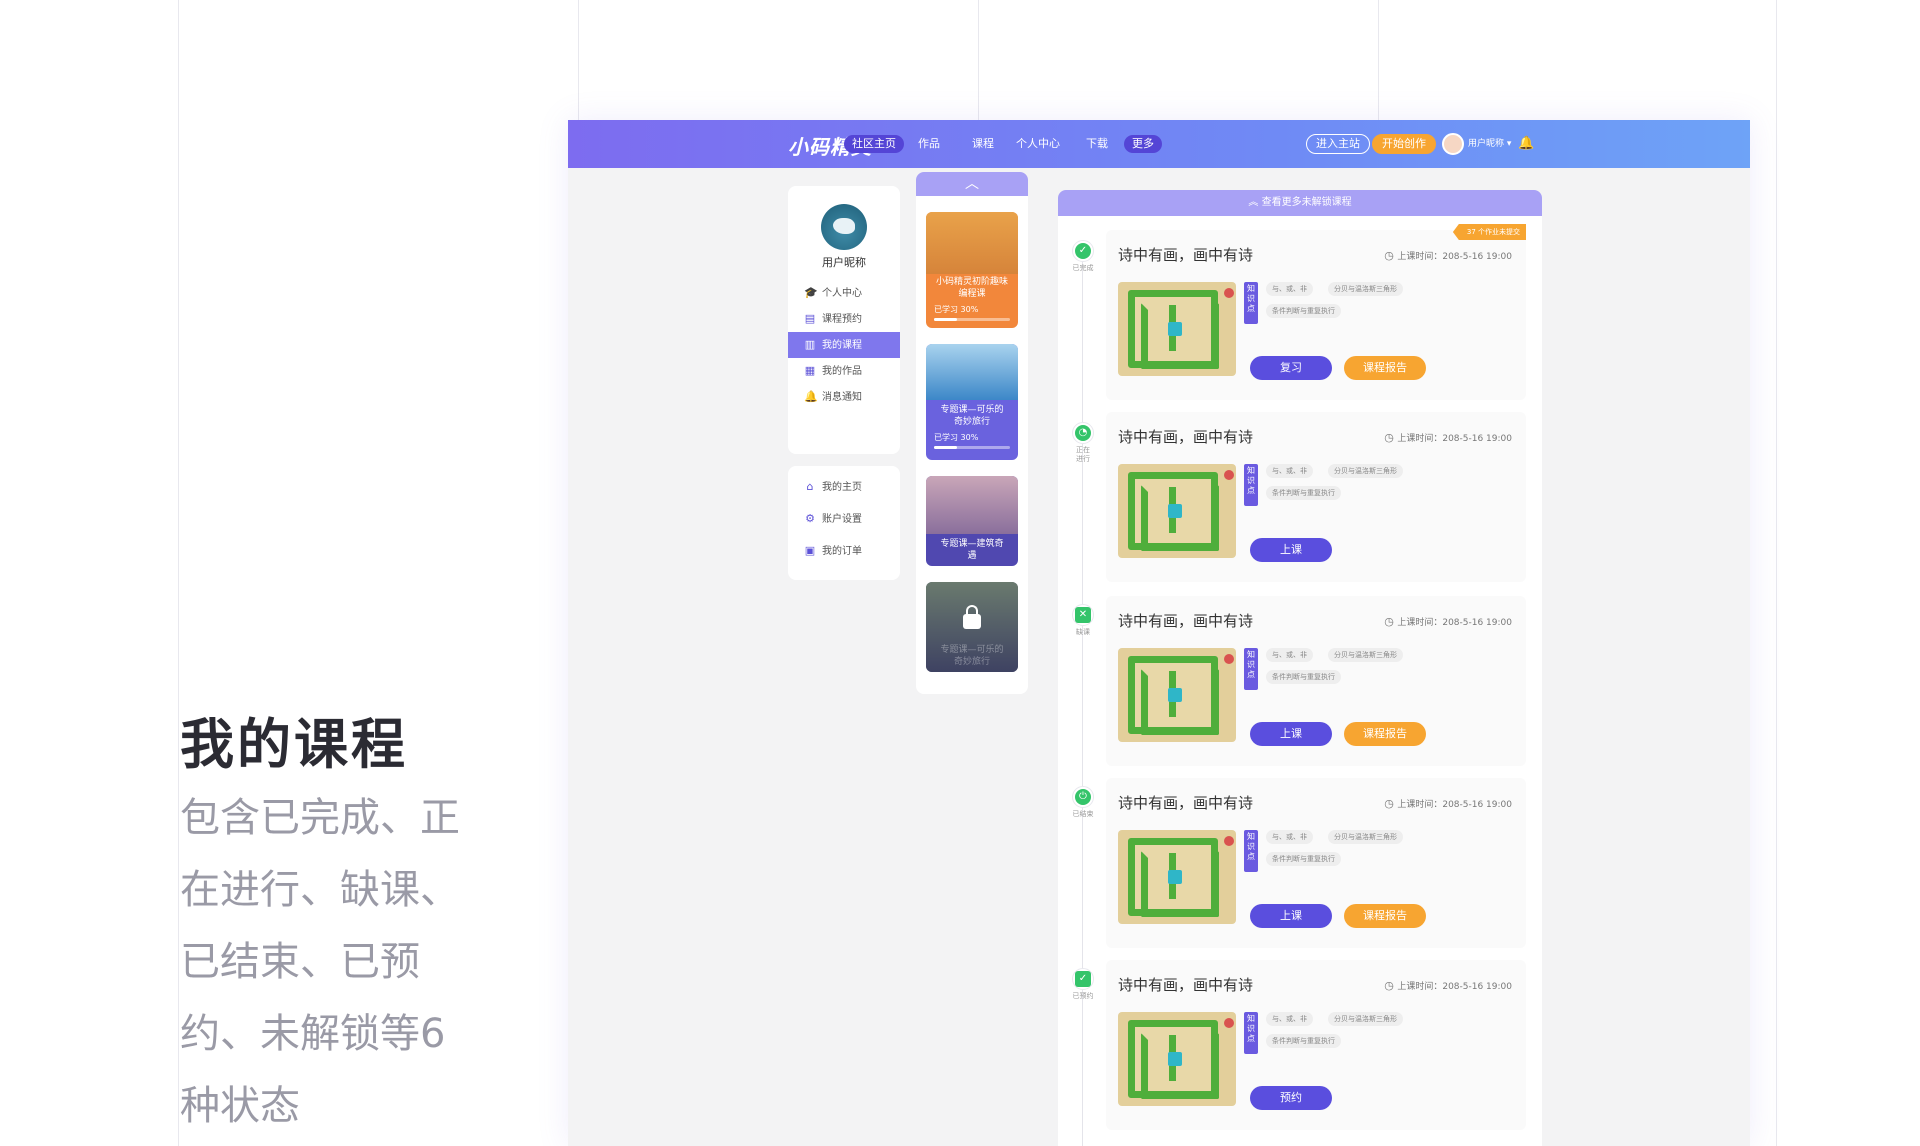 The width and height of the screenshot is (1920, 1146). Describe the element at coordinates (1526, 143) in the screenshot. I see `bell-icon: 🔔` at that location.